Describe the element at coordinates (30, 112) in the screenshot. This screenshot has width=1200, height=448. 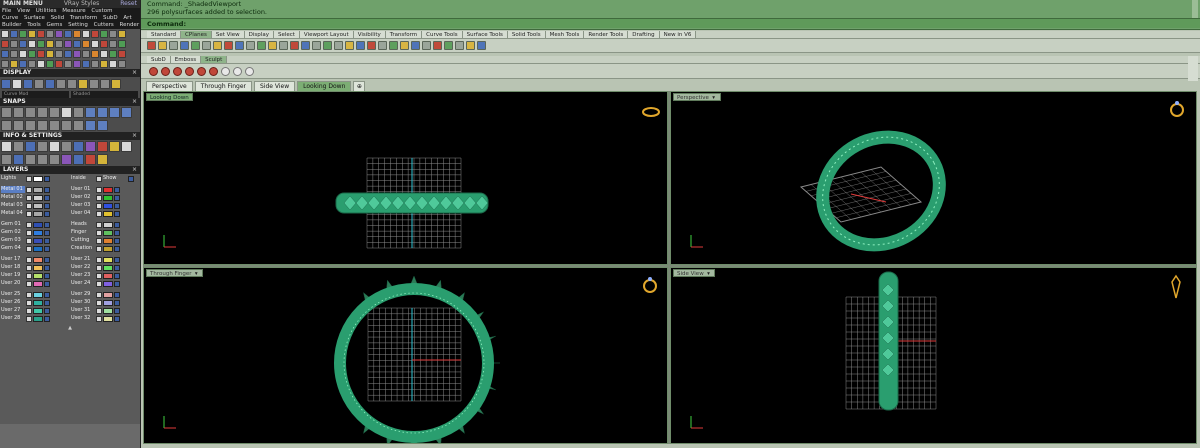
I see `planar-icon` at that location.